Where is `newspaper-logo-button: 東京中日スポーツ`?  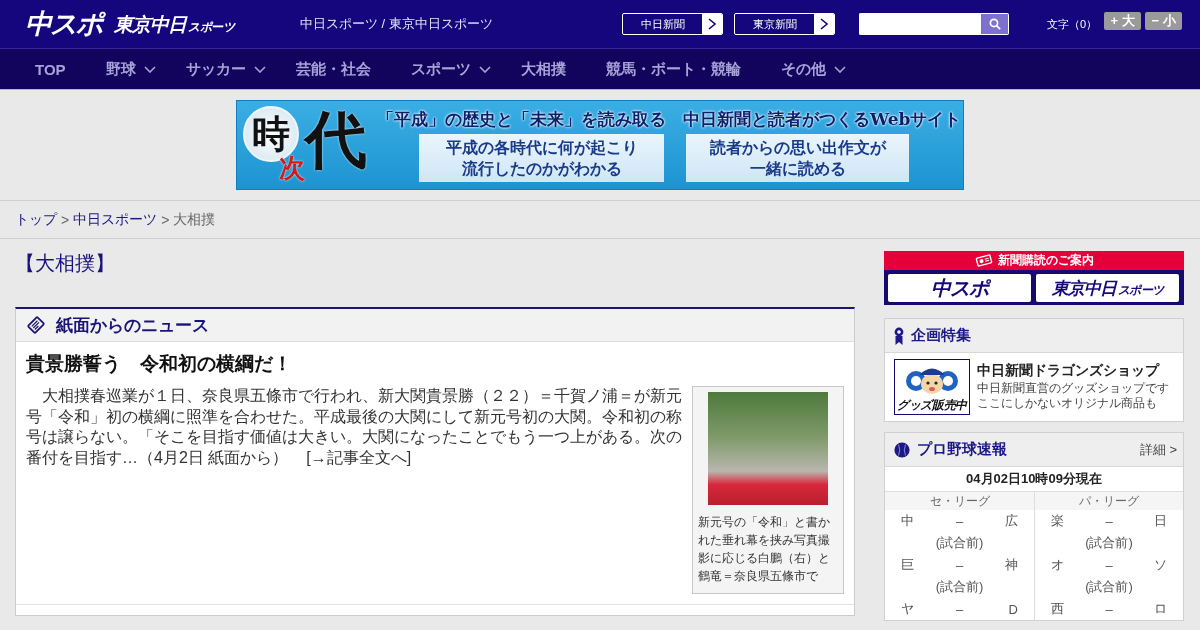
newspaper-logo-button: 東京中日スポーツ is located at coordinates (1107, 288).